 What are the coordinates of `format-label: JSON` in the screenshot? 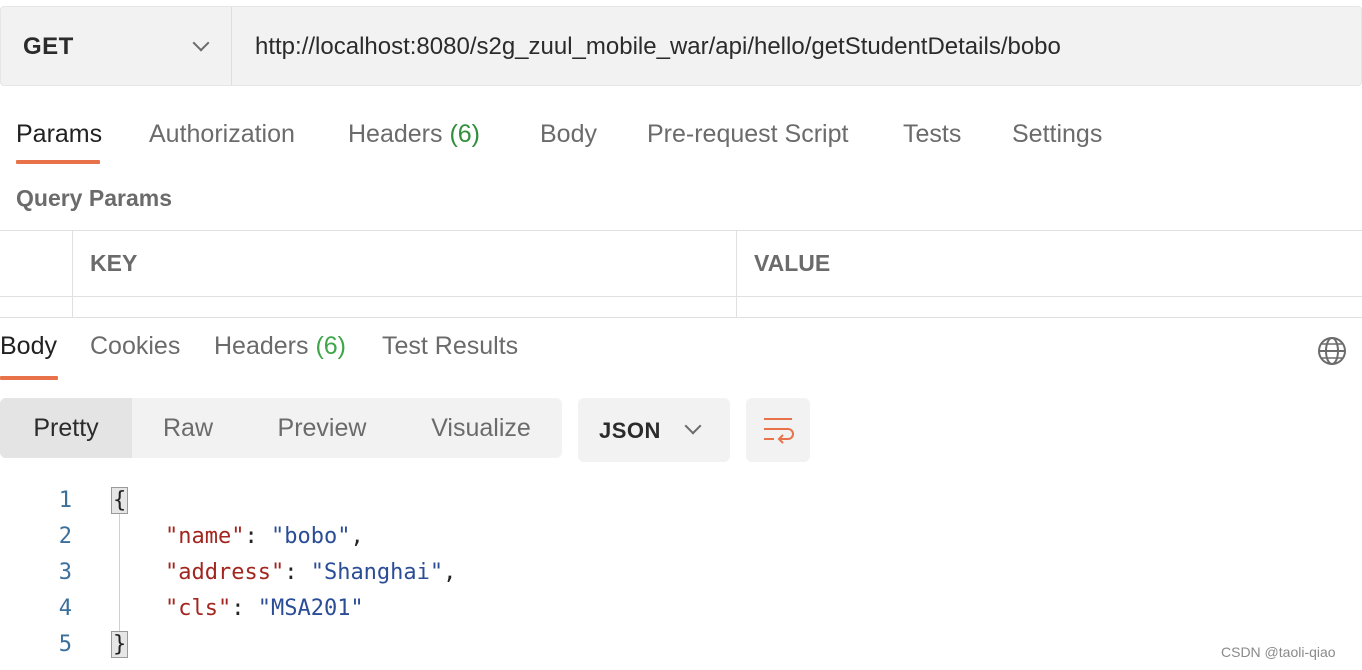 It's located at (630, 430).